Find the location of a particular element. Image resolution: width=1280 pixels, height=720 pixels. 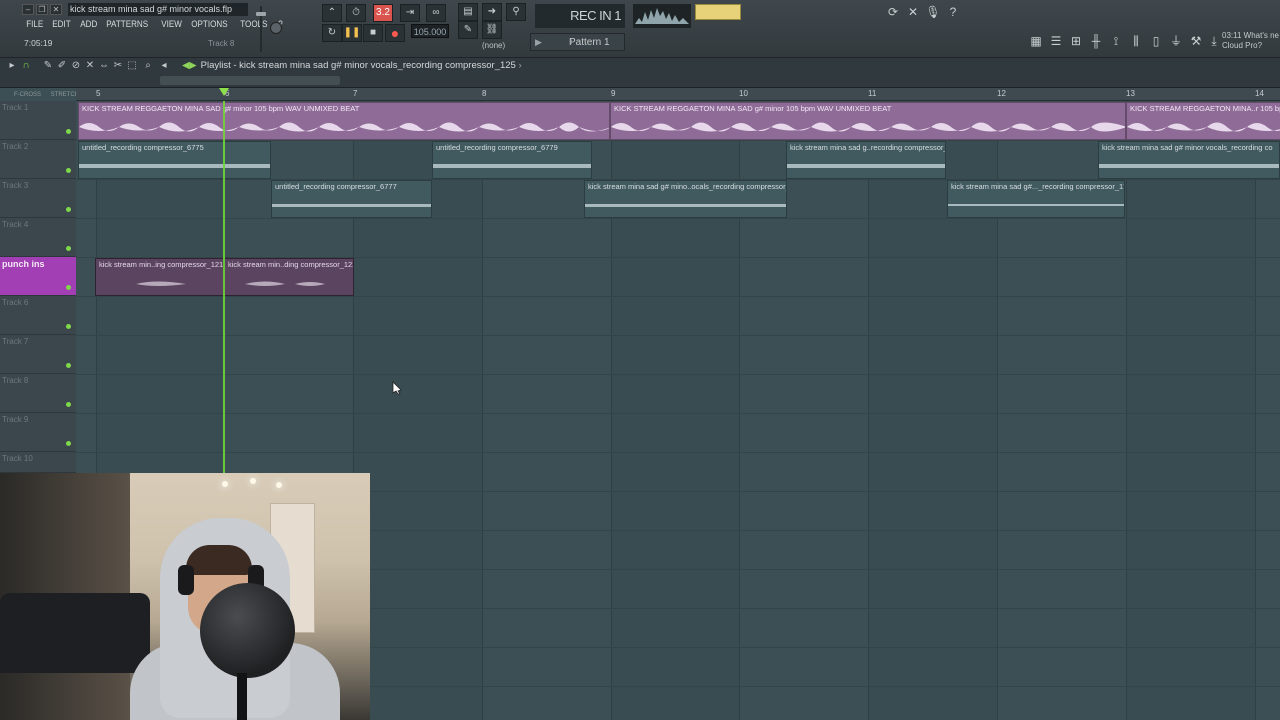

audio-clip: untitled_recording compressor_6775 is located at coordinates (174, 160).